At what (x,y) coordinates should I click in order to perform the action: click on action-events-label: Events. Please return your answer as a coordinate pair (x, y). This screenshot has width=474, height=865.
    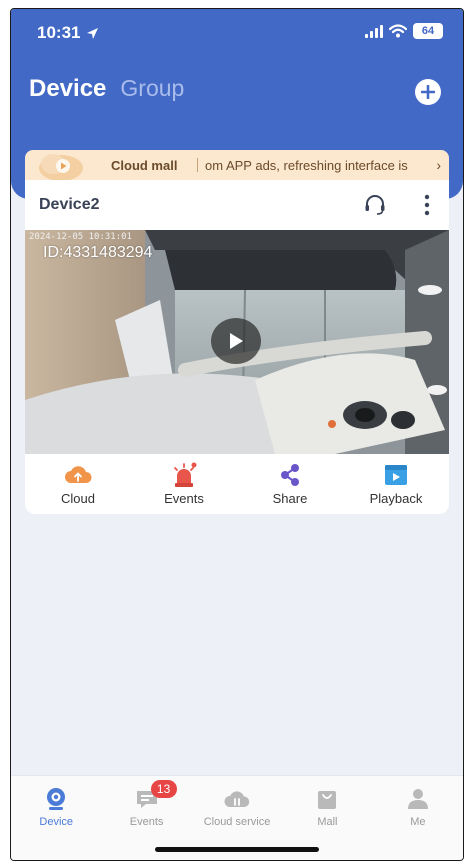
    Looking at the image, I should click on (184, 498).